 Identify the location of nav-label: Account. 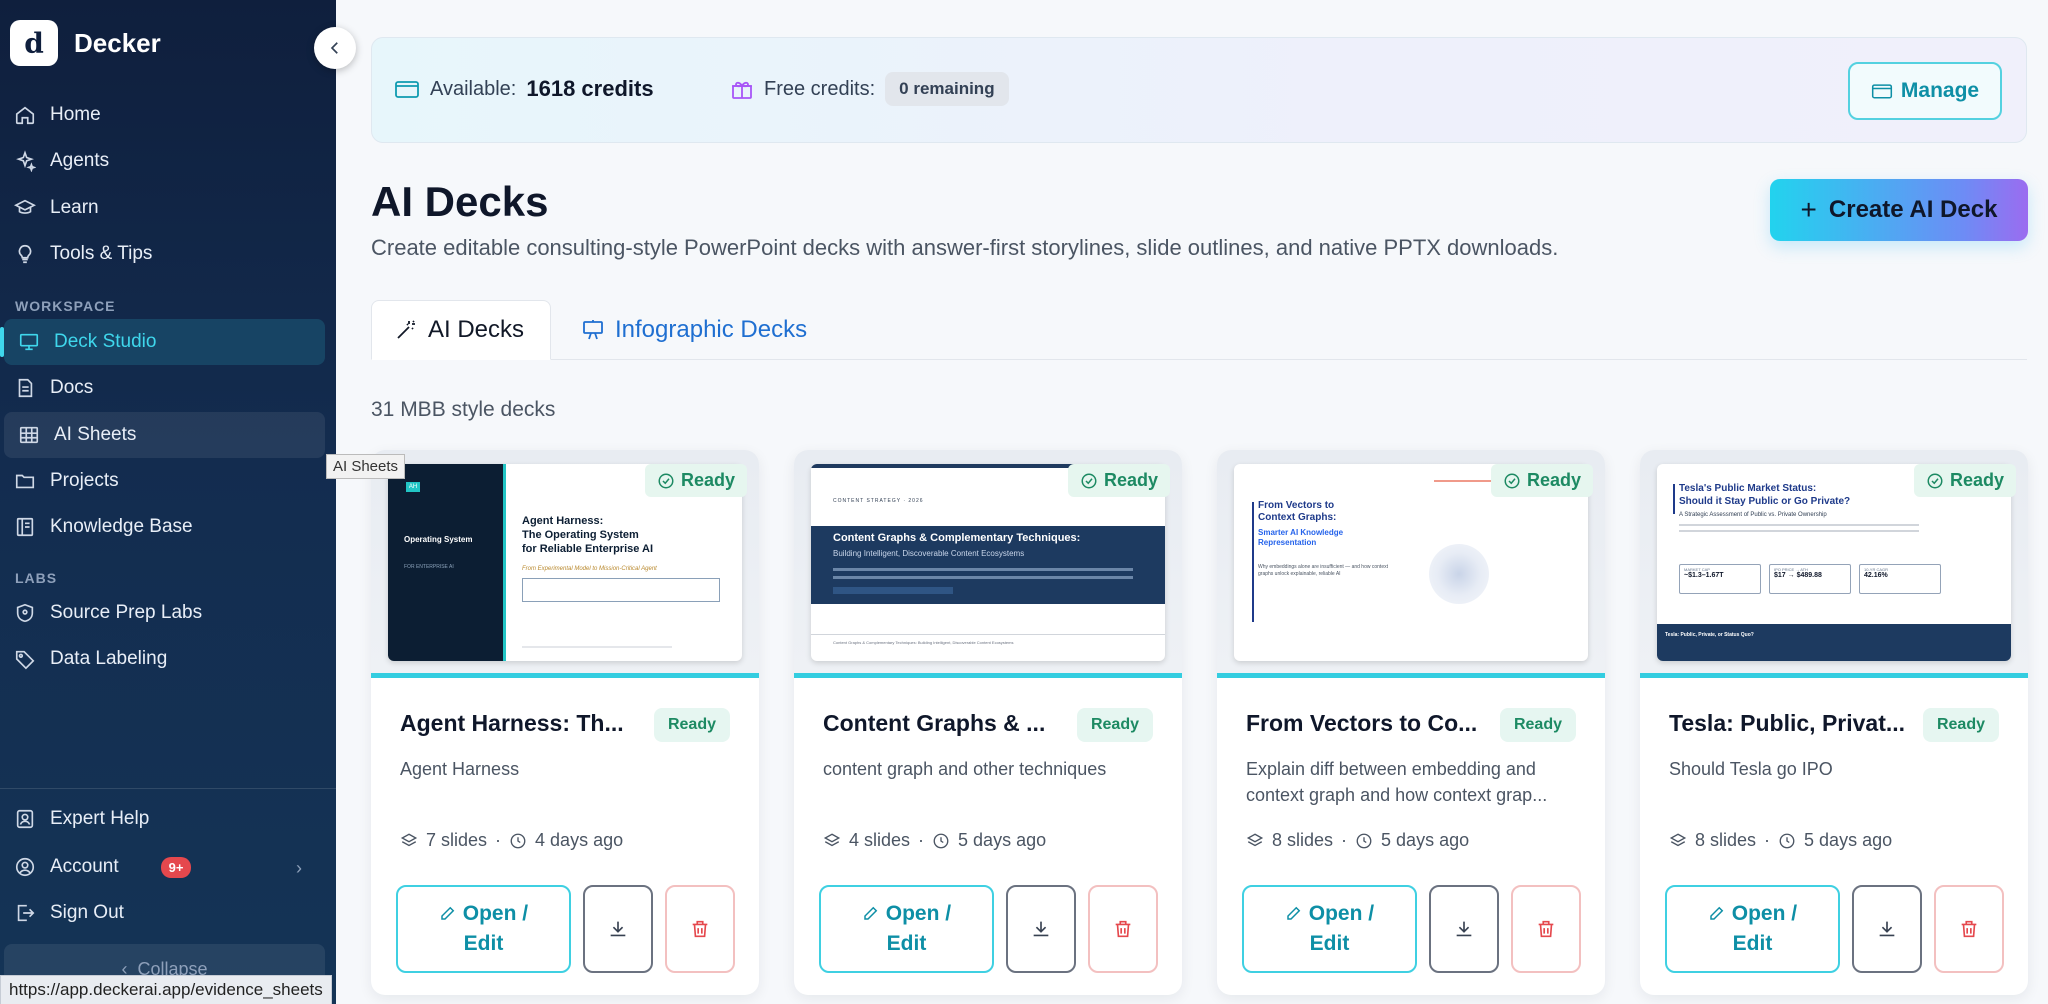
(84, 866).